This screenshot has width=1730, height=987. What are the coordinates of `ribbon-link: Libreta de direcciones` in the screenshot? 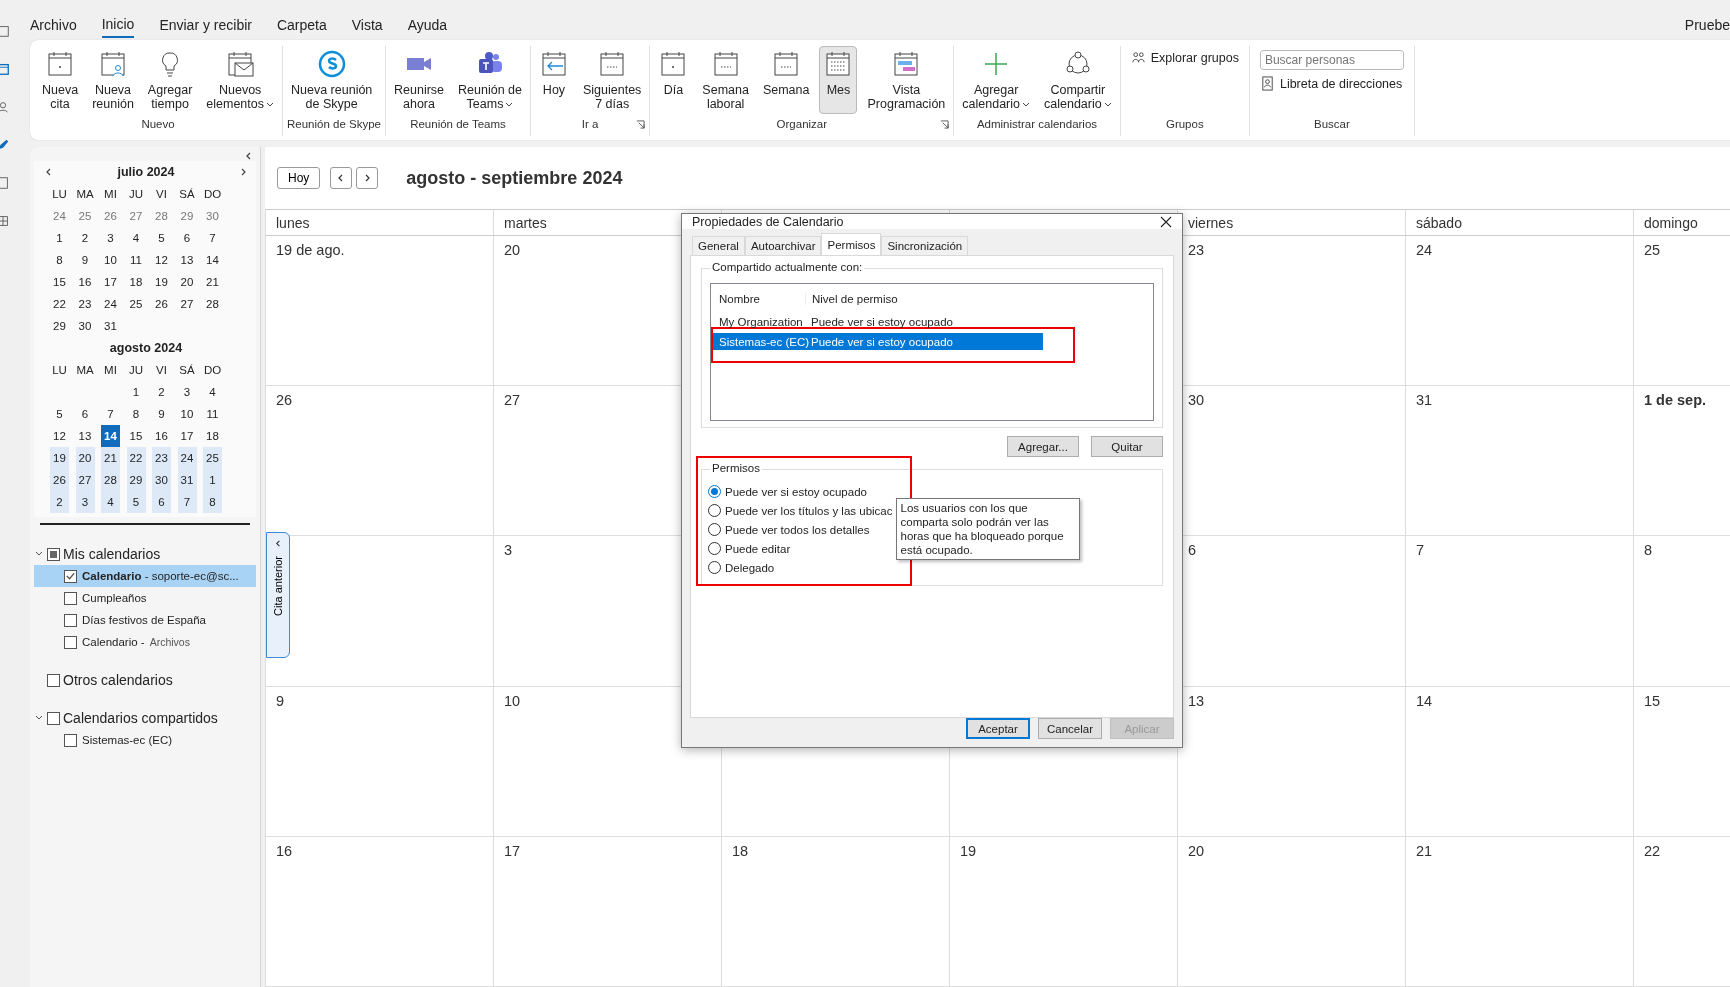 It's located at (1331, 83).